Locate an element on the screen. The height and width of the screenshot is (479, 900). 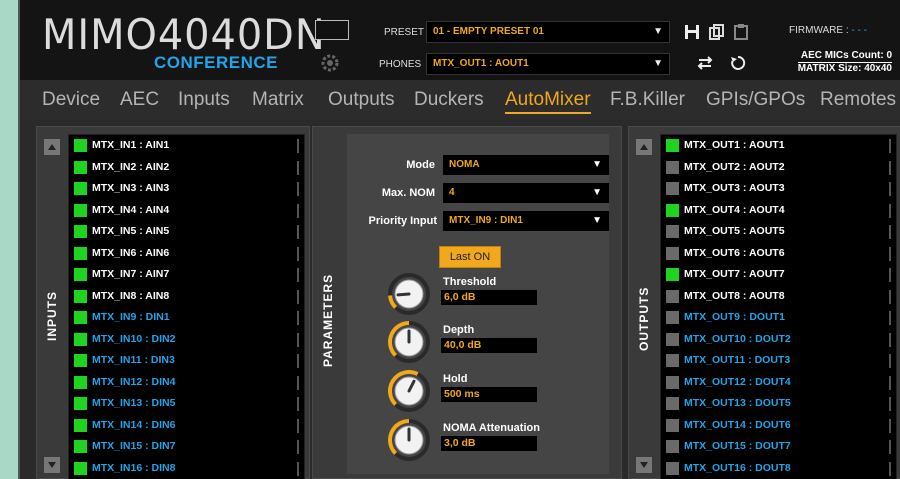
mode-dropdown: NOMA ▼ is located at coordinates (526, 165).